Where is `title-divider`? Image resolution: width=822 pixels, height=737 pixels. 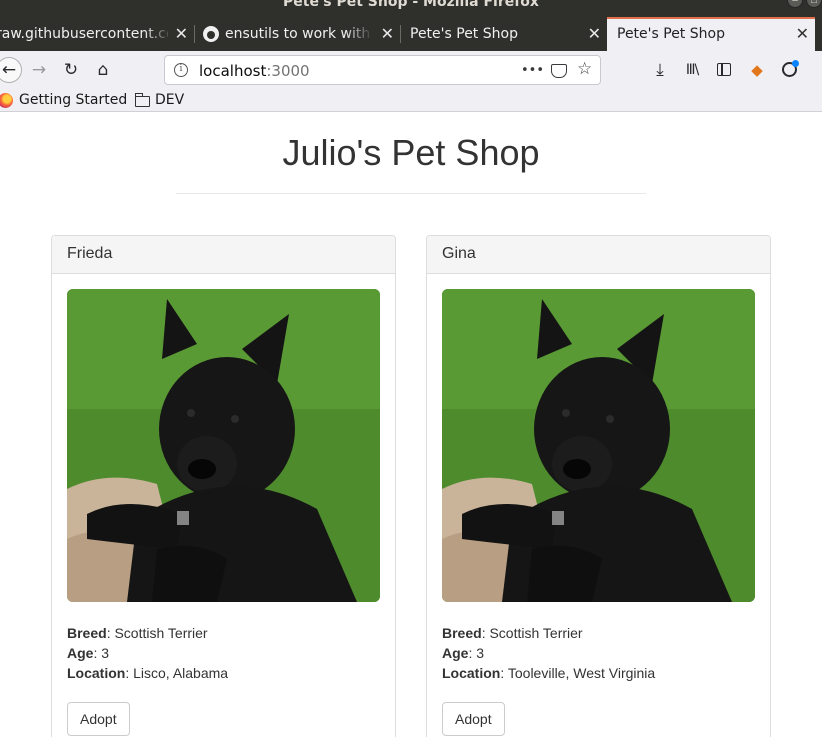 title-divider is located at coordinates (411, 193).